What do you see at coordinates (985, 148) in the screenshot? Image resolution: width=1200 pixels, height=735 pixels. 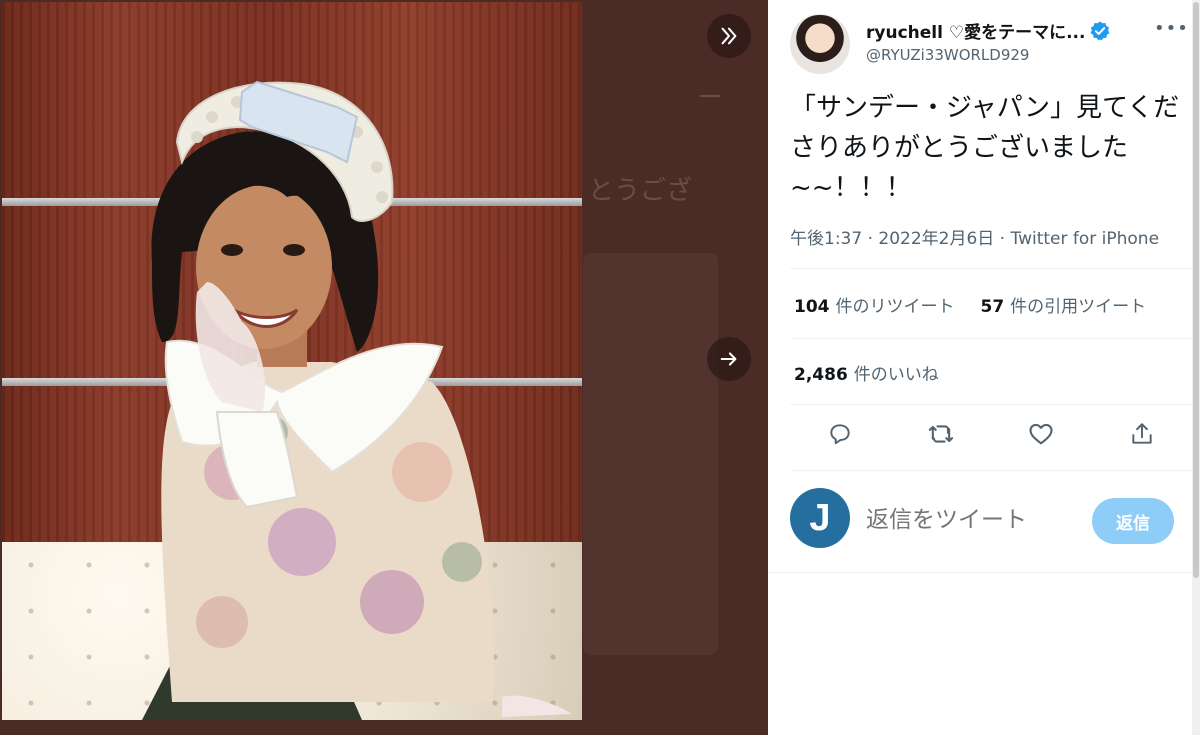 I see `tweet-text: 「サンデー・ジャパン」見てくださりありがとうございました~~！！！` at bounding box center [985, 148].